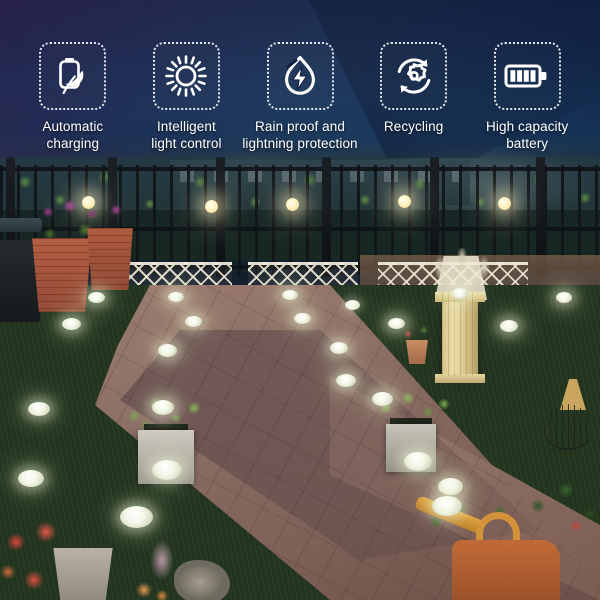 The image size is (600, 600). Describe the element at coordinates (413, 126) in the screenshot. I see `feature-label: Recycling` at that location.